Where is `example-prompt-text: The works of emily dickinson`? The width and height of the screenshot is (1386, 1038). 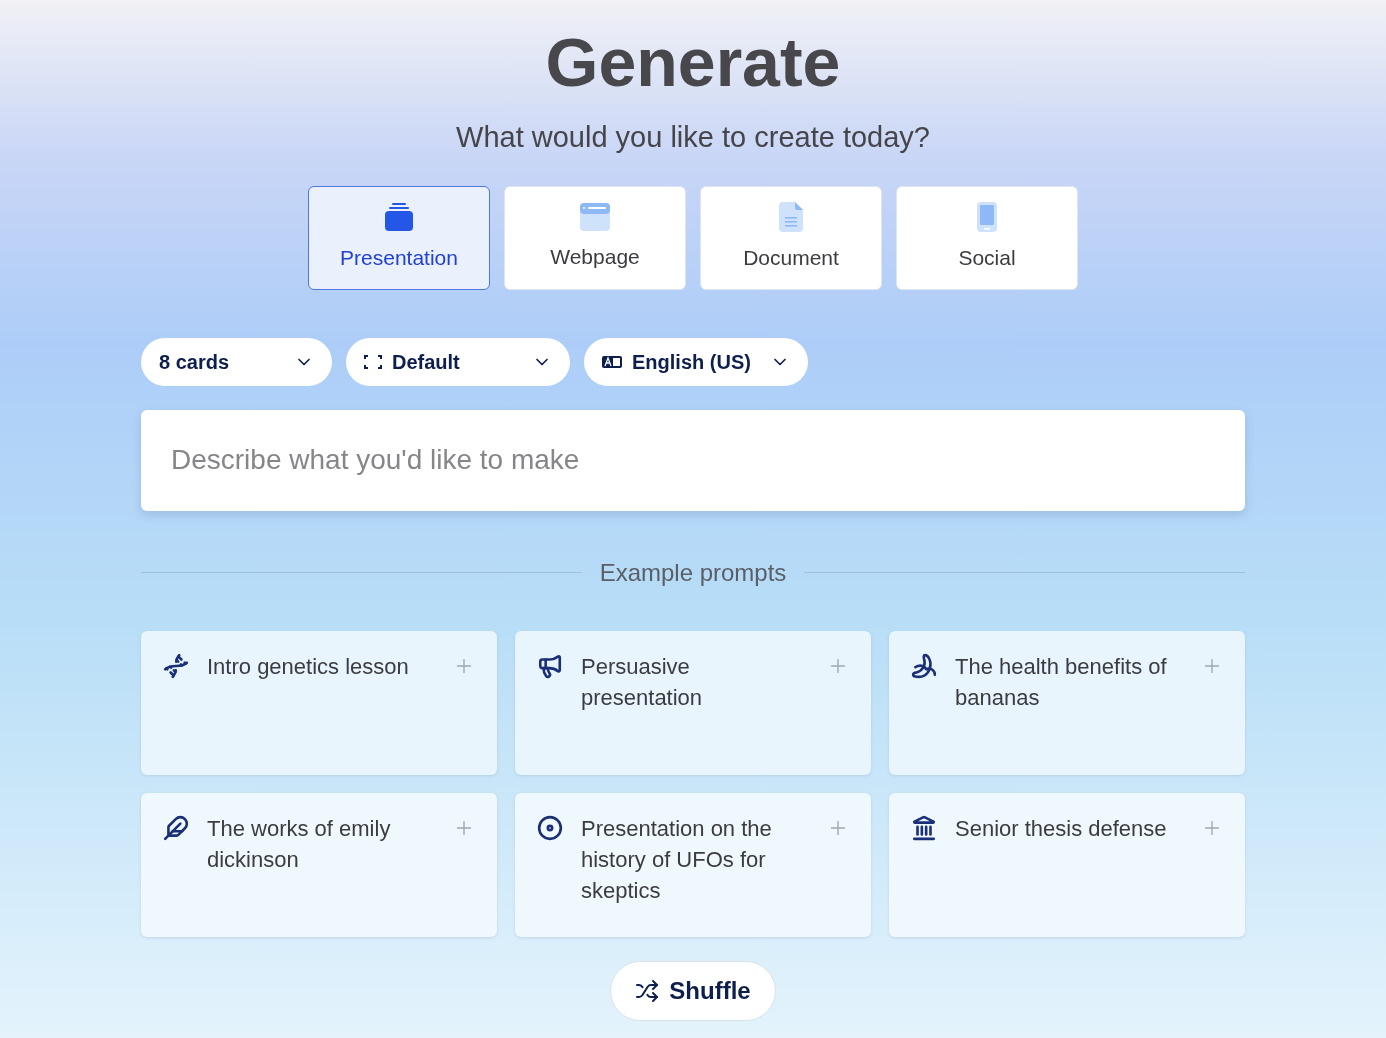 example-prompt-text: The works of emily dickinson is located at coordinates (299, 844).